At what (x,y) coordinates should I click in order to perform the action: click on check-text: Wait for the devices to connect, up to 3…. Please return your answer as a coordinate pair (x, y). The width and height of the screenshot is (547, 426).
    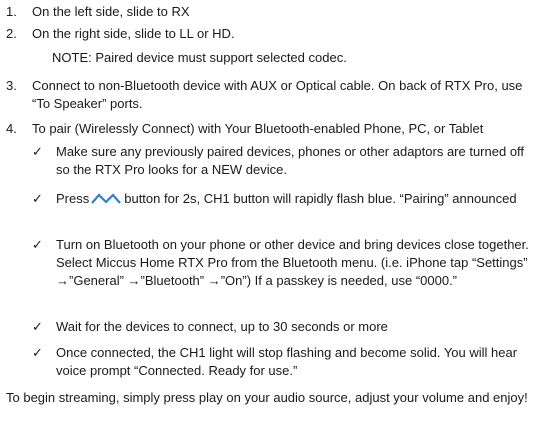
    Looking at the image, I should click on (222, 326).